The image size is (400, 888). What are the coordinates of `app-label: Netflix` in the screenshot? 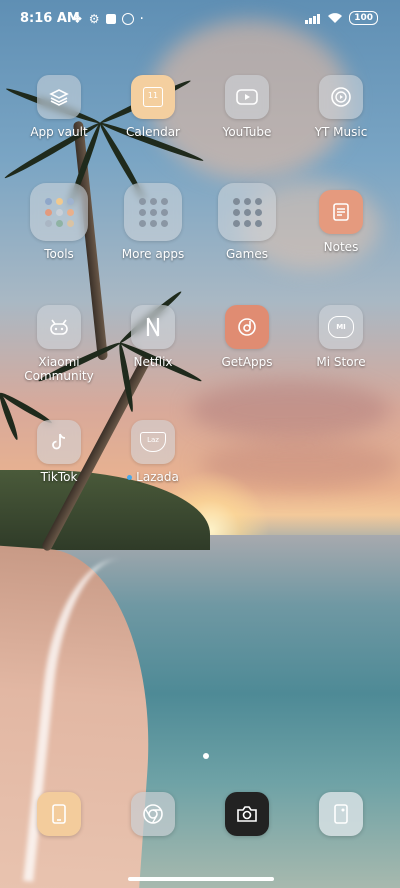 It's located at (153, 362).